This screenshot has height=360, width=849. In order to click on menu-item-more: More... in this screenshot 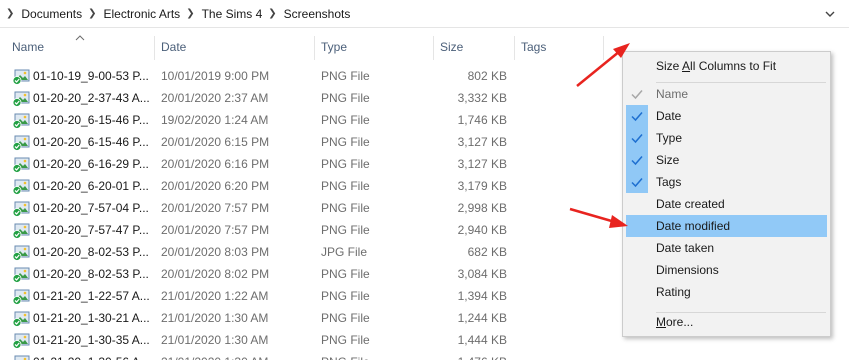, I will do `click(726, 322)`.